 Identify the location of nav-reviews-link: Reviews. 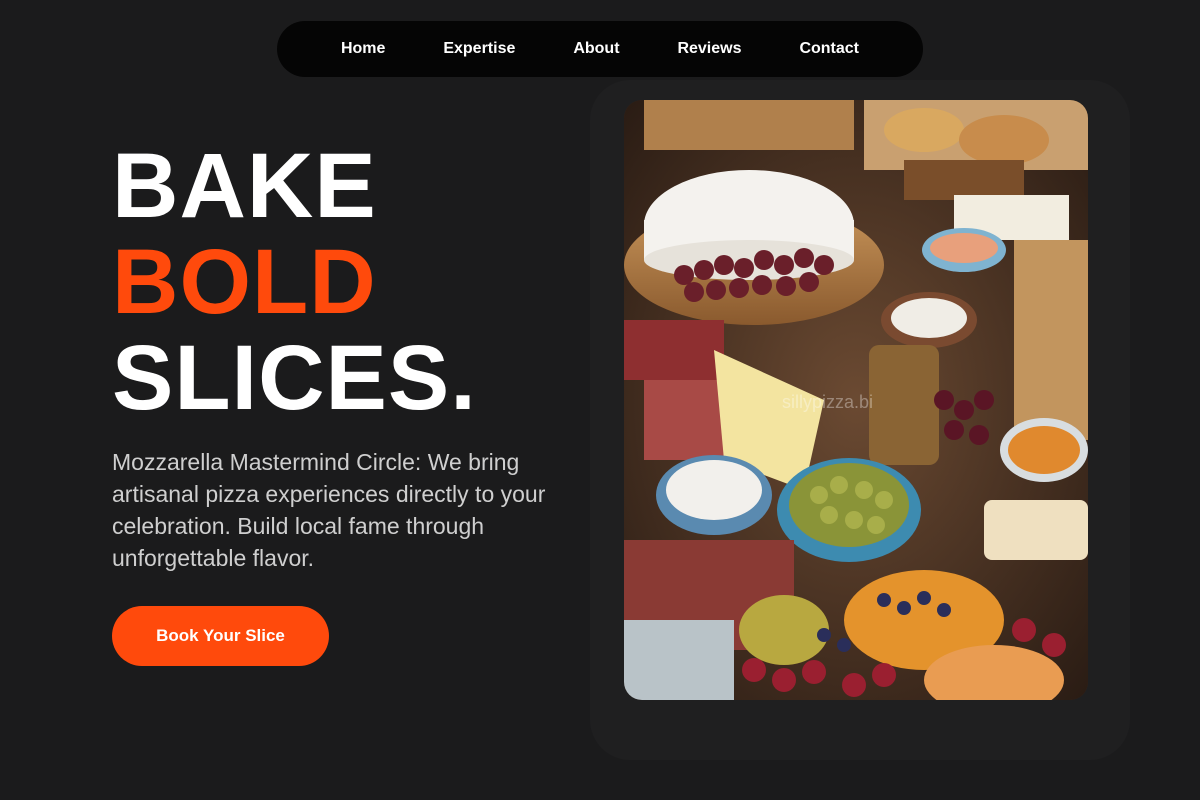
(709, 49).